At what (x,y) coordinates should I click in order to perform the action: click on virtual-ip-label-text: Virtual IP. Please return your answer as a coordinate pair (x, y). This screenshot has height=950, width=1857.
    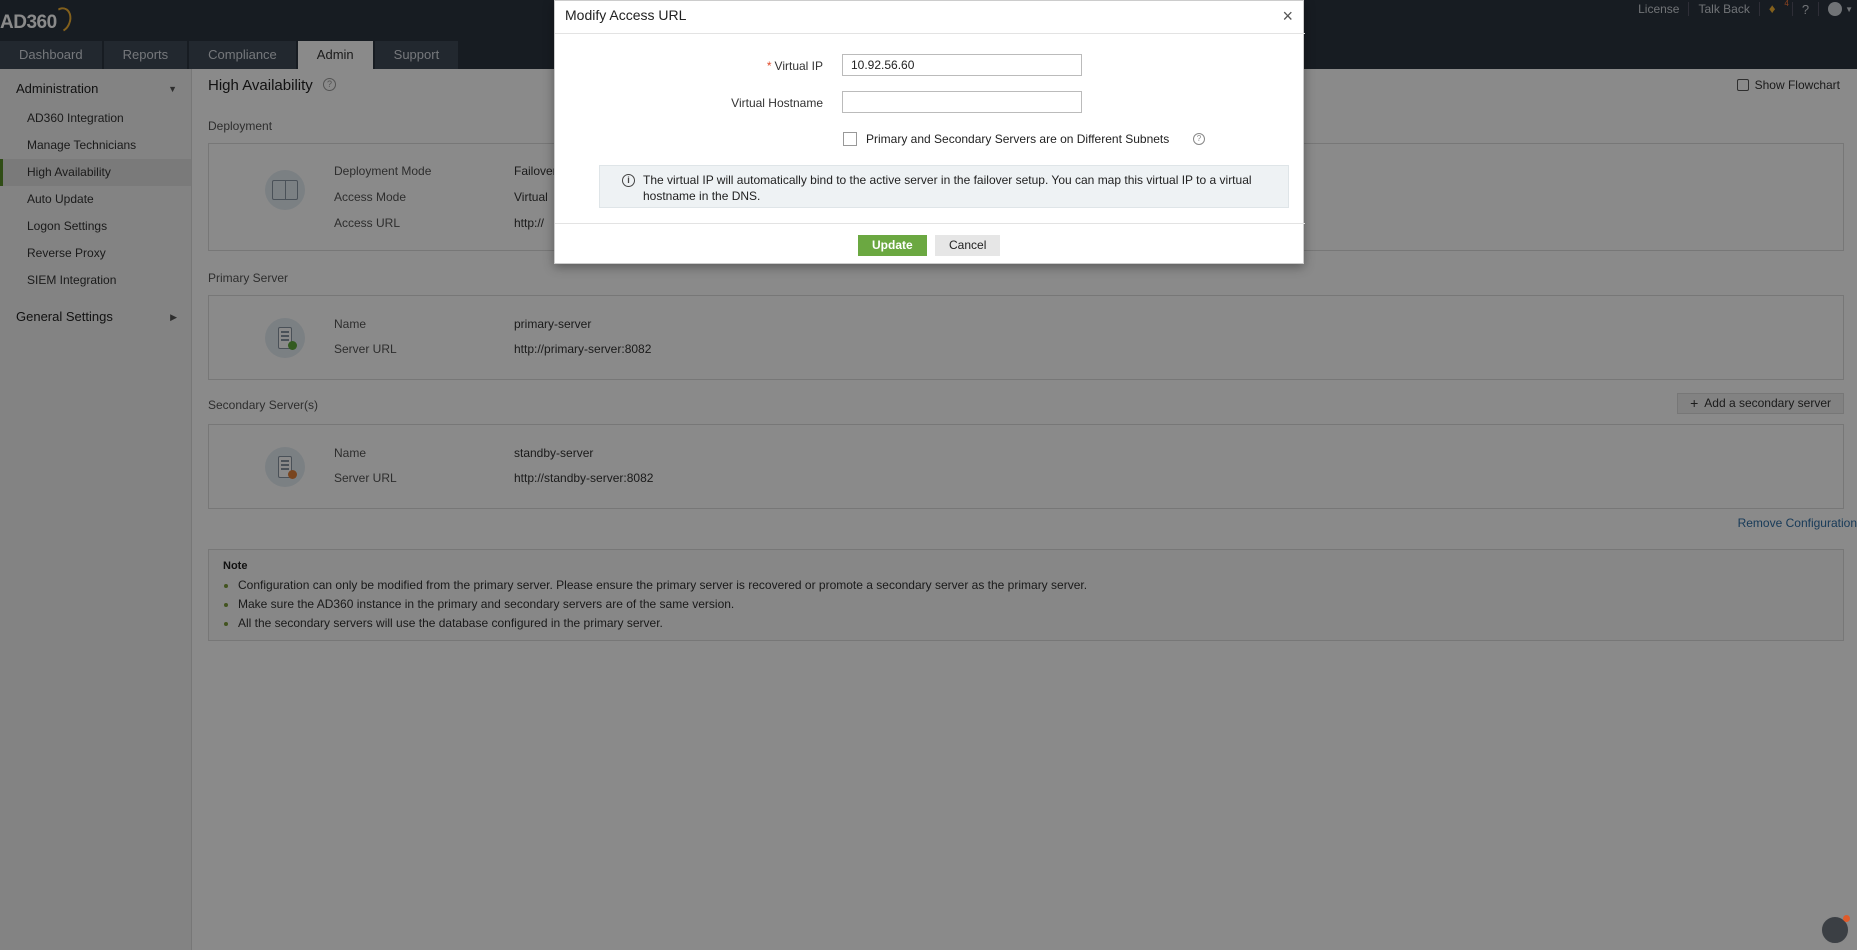
    Looking at the image, I should click on (798, 66).